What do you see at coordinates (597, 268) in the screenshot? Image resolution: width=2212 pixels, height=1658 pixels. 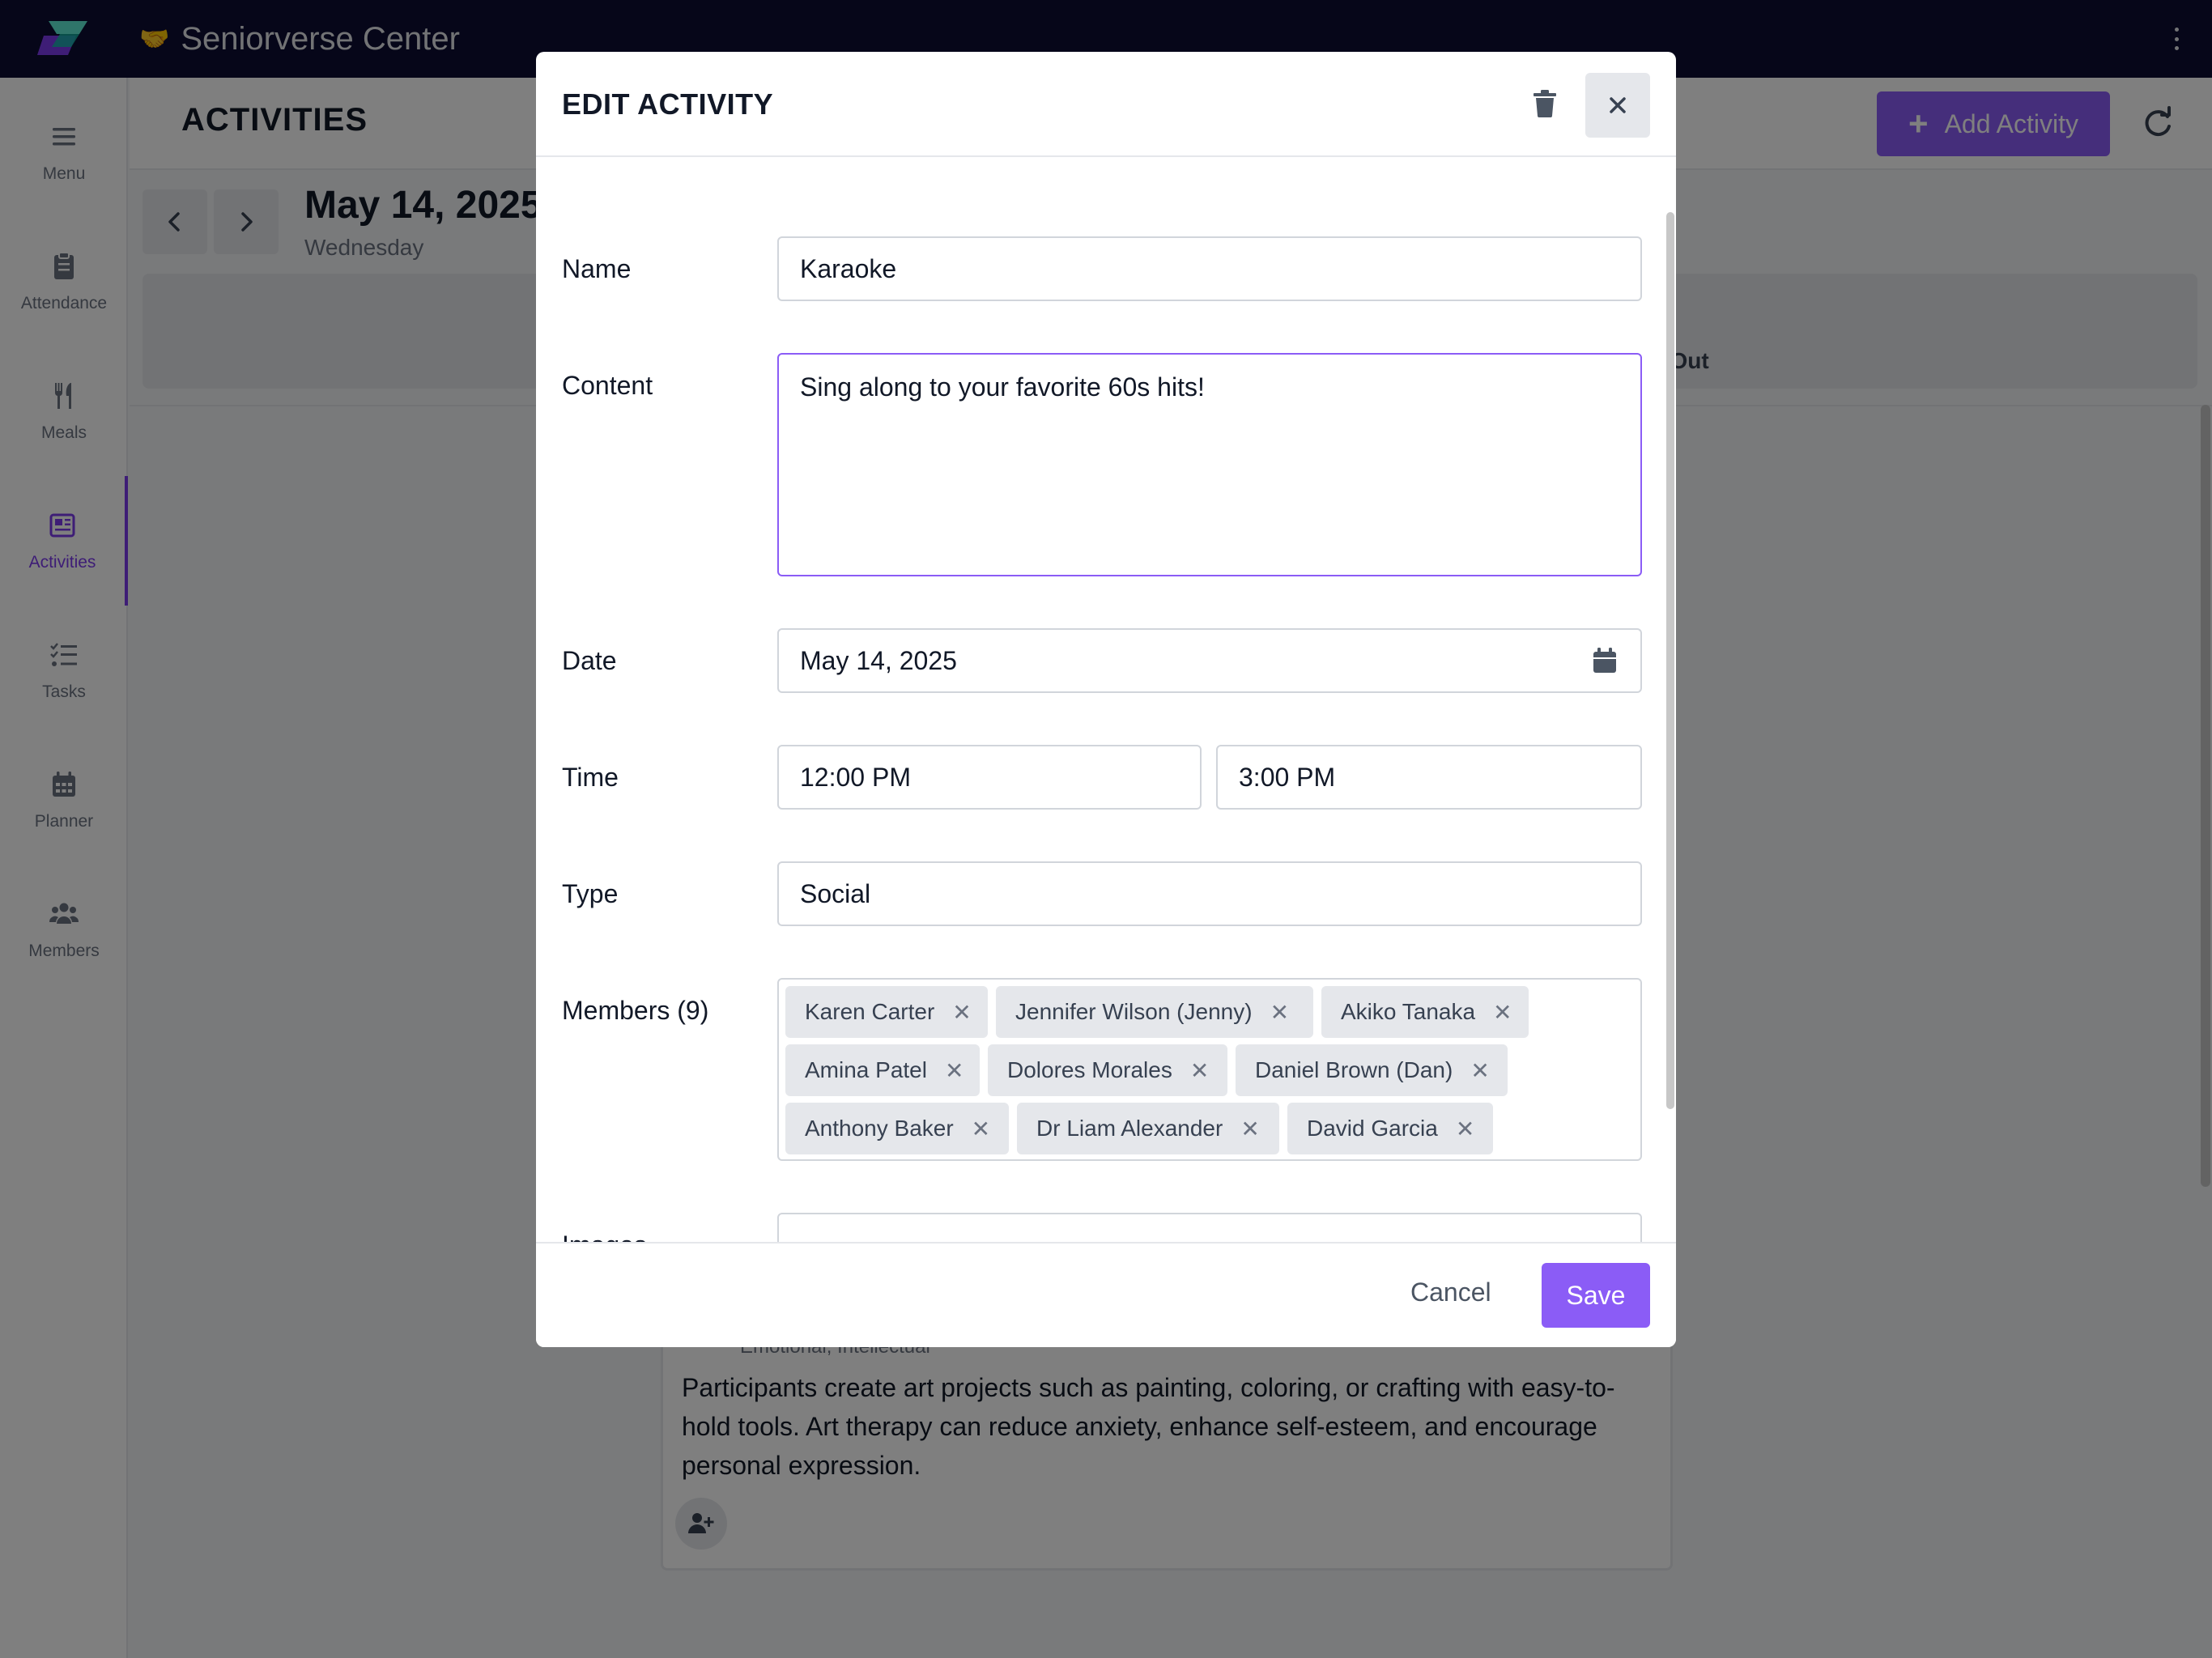 I see `name-label: Name` at bounding box center [597, 268].